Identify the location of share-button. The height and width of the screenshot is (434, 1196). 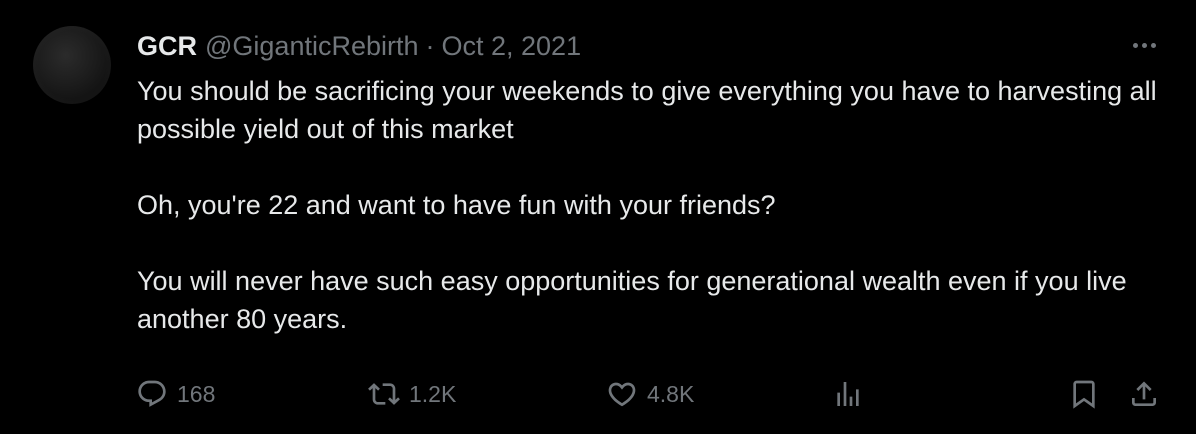
(1144, 394).